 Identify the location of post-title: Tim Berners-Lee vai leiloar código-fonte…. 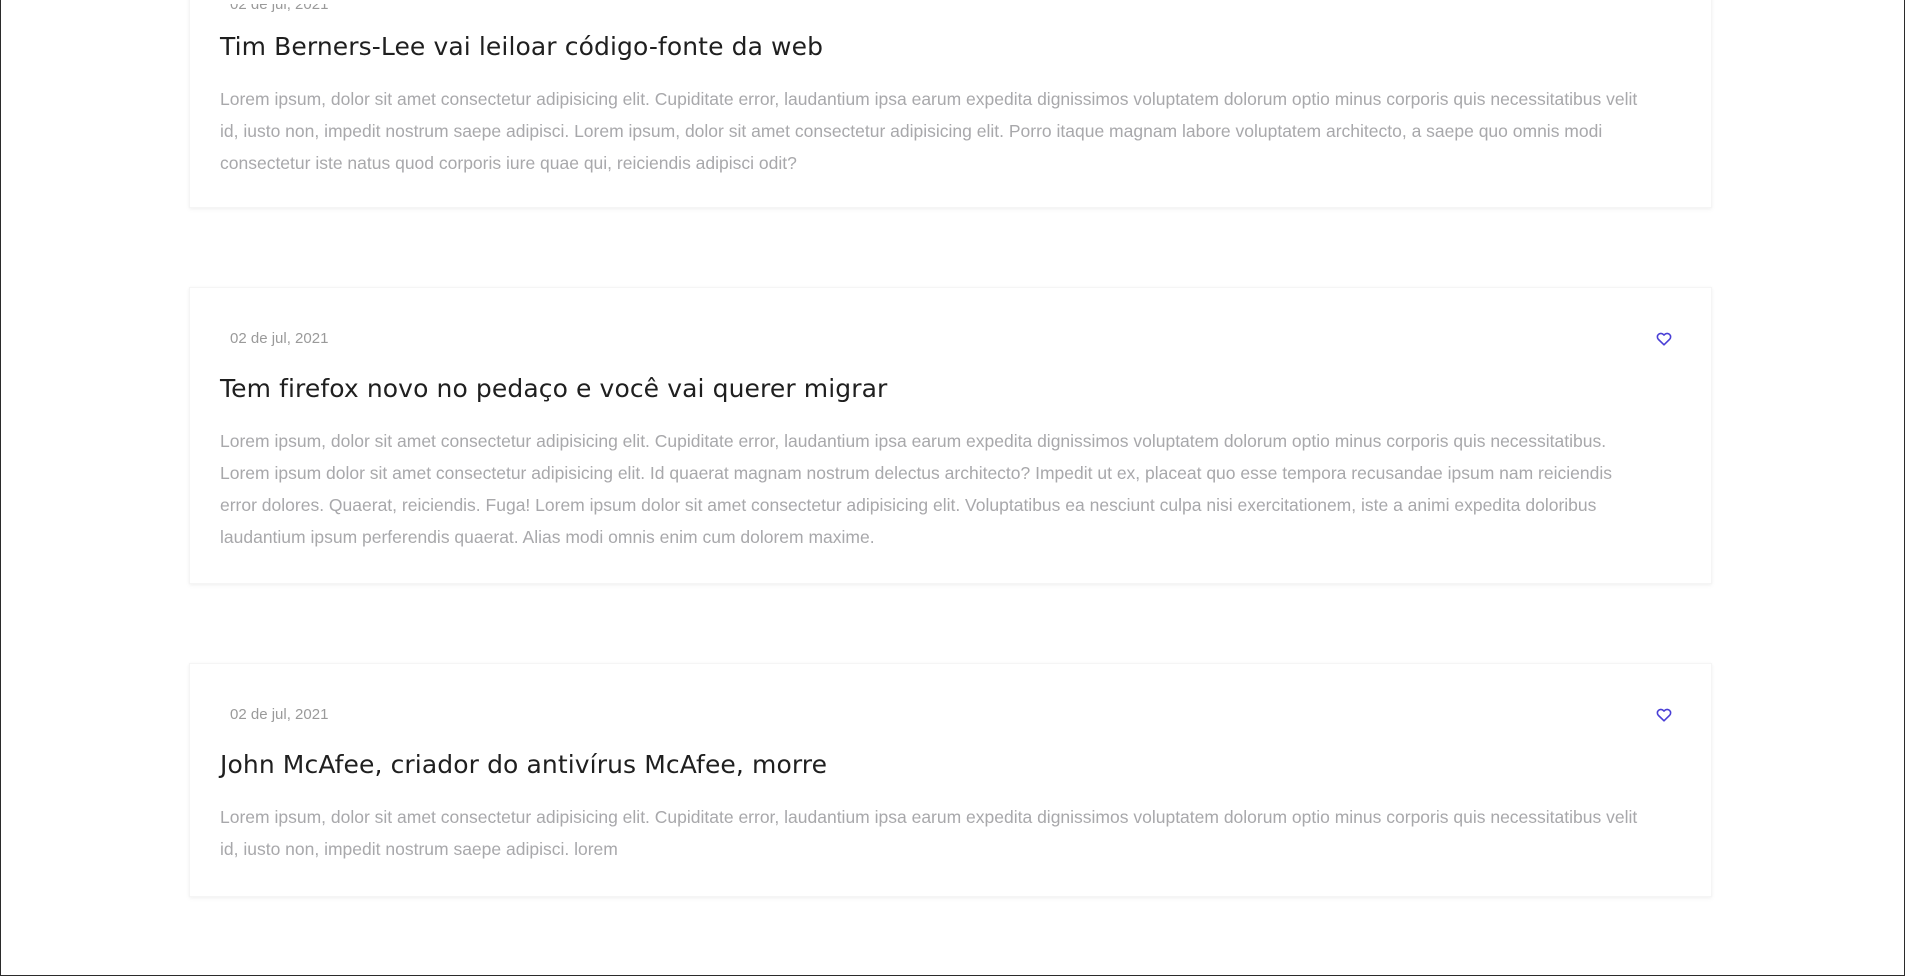
(521, 46).